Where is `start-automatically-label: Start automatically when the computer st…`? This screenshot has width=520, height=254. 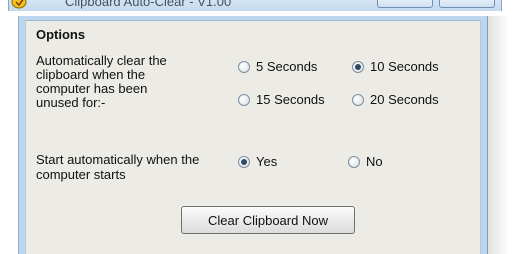
start-automatically-label: Start automatically when the computer st… is located at coordinates (131, 167).